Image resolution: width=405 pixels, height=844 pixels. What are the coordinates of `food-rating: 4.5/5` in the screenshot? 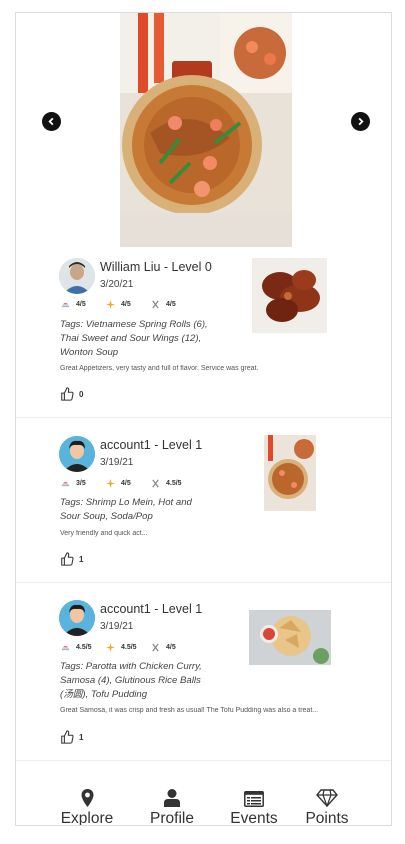 It's located at (83, 647).